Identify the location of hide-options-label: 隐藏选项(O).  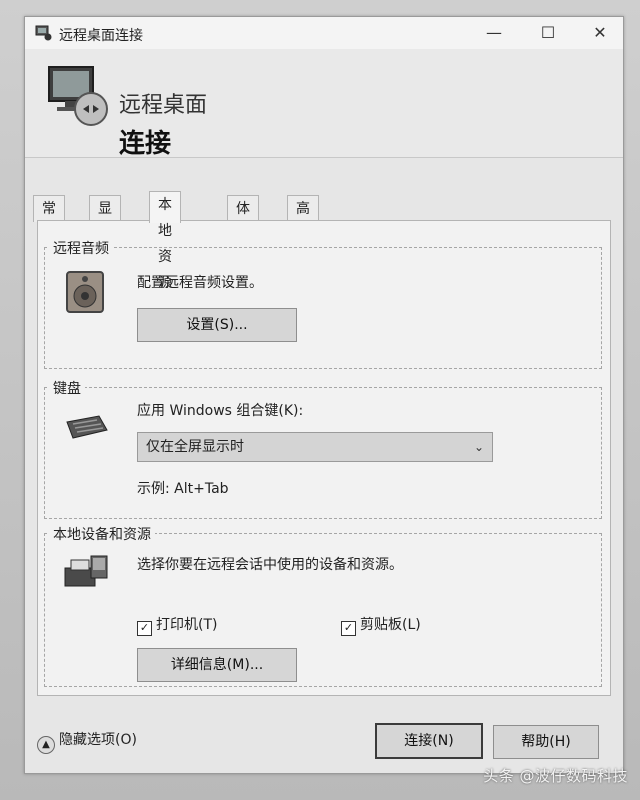
(98, 740).